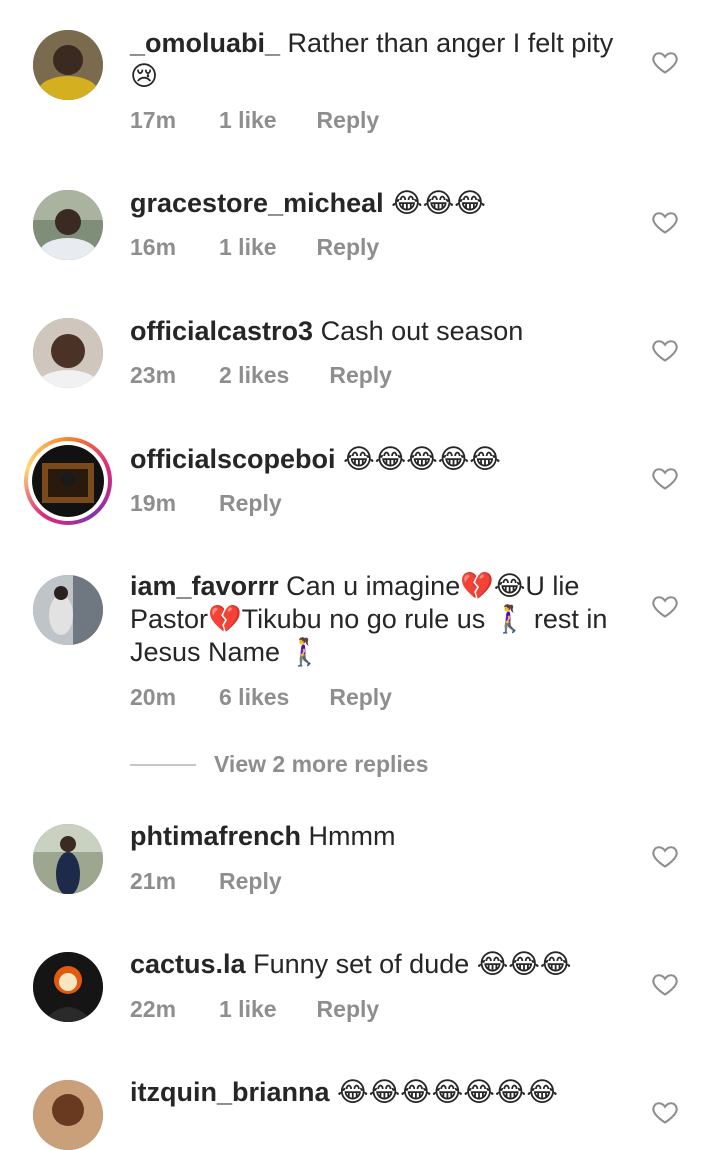 The image size is (720, 1150). What do you see at coordinates (215, 836) in the screenshot?
I see `comment-username: phtimafrench` at bounding box center [215, 836].